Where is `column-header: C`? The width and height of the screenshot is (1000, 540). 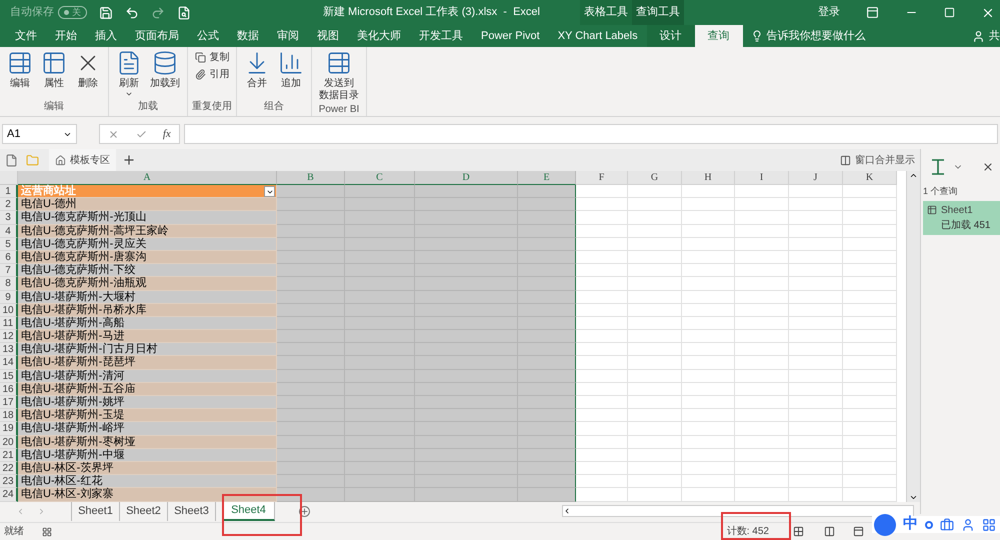 column-header: C is located at coordinates (380, 178).